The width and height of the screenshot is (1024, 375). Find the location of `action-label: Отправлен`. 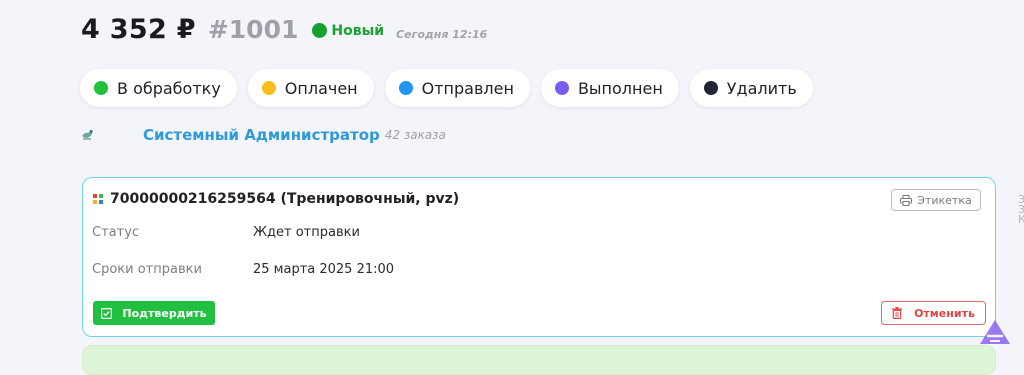

action-label: Отправлен is located at coordinates (467, 88).